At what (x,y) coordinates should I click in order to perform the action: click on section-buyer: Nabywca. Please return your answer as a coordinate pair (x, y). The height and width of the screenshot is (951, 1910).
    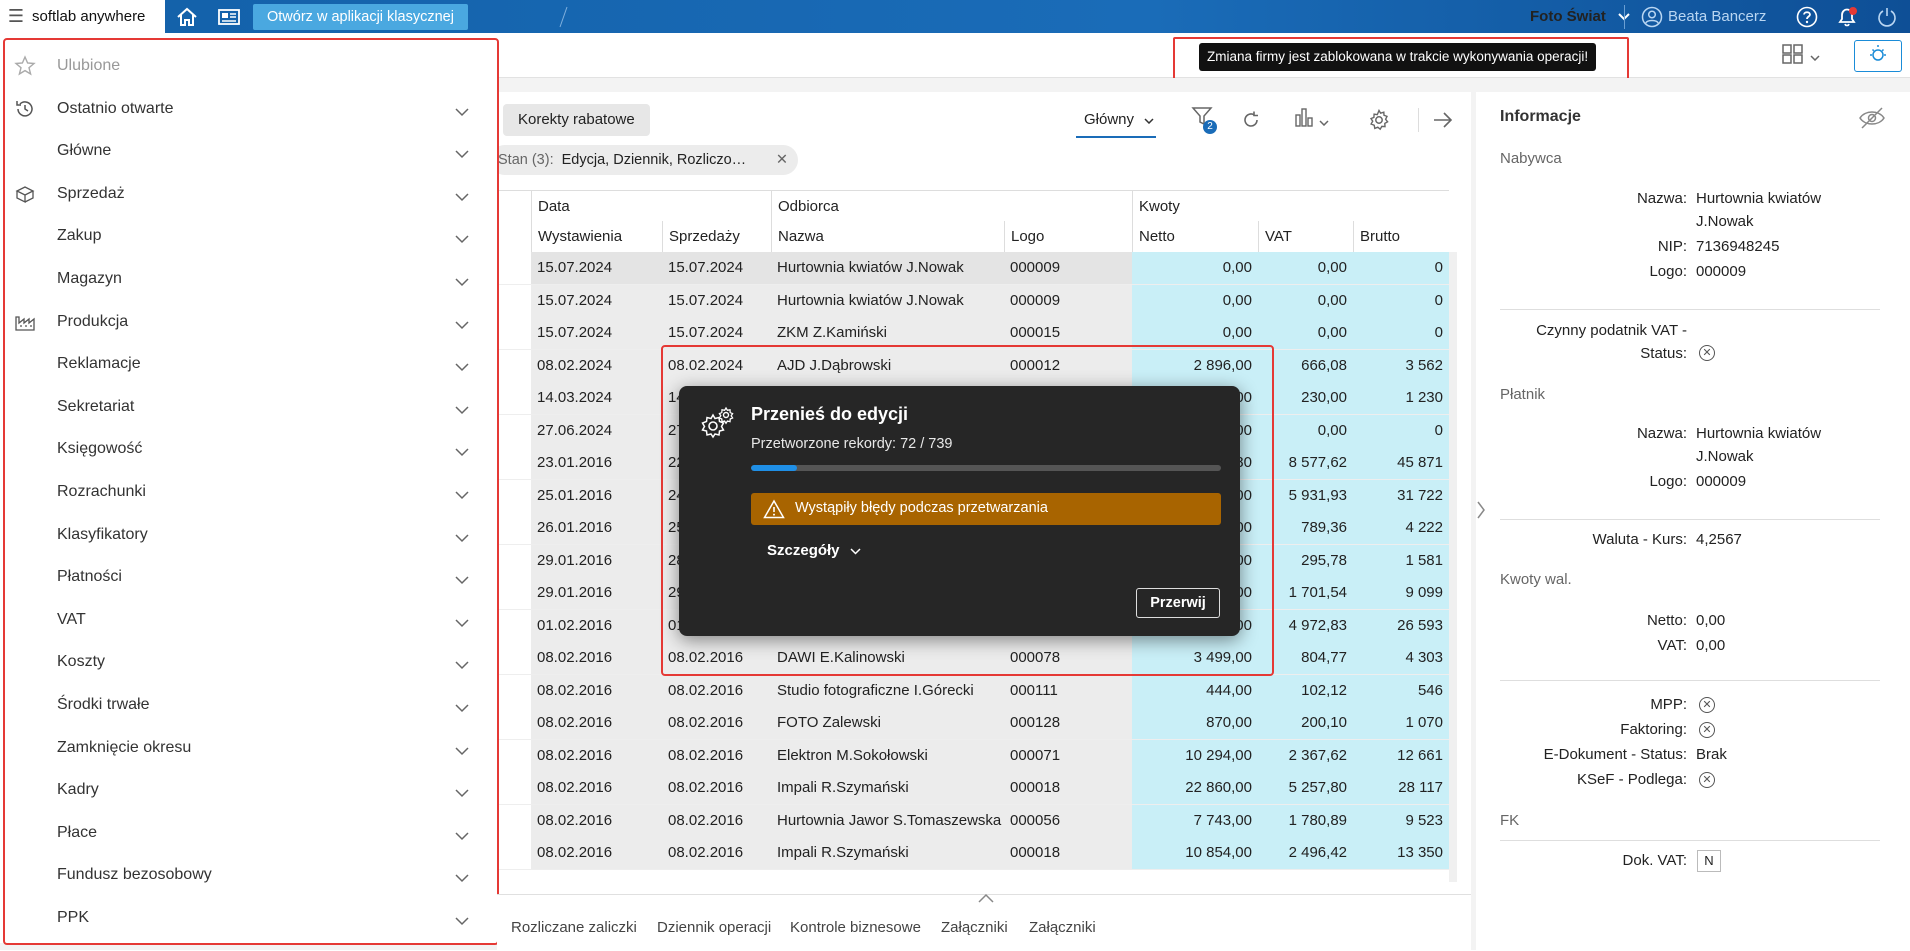
    Looking at the image, I should click on (1531, 158).